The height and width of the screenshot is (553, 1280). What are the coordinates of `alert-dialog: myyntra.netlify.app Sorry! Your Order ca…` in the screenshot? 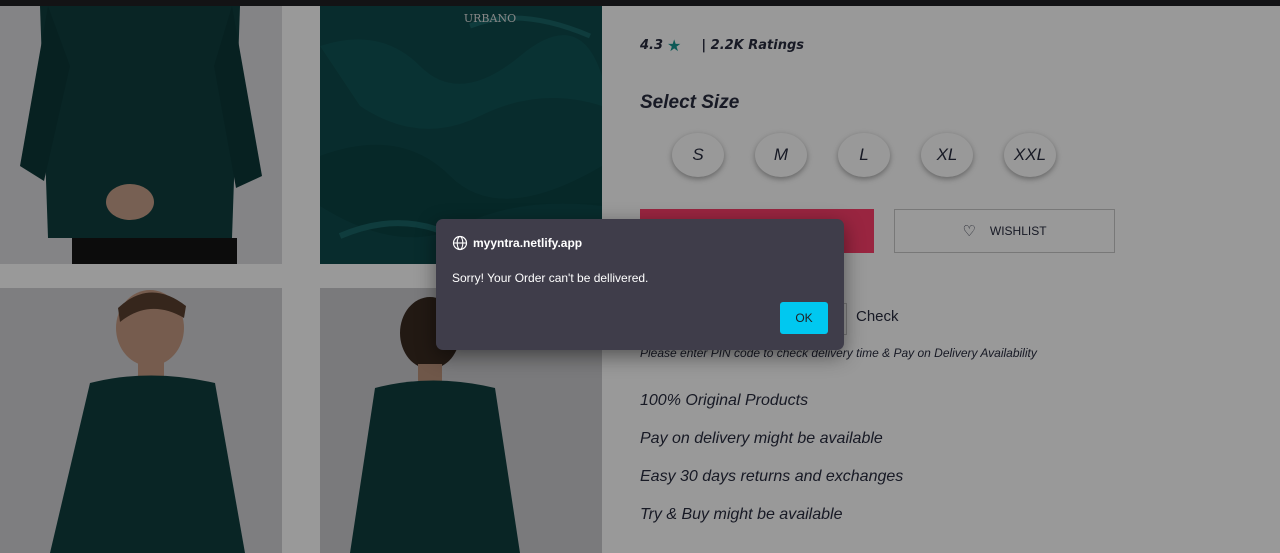 It's located at (640, 284).